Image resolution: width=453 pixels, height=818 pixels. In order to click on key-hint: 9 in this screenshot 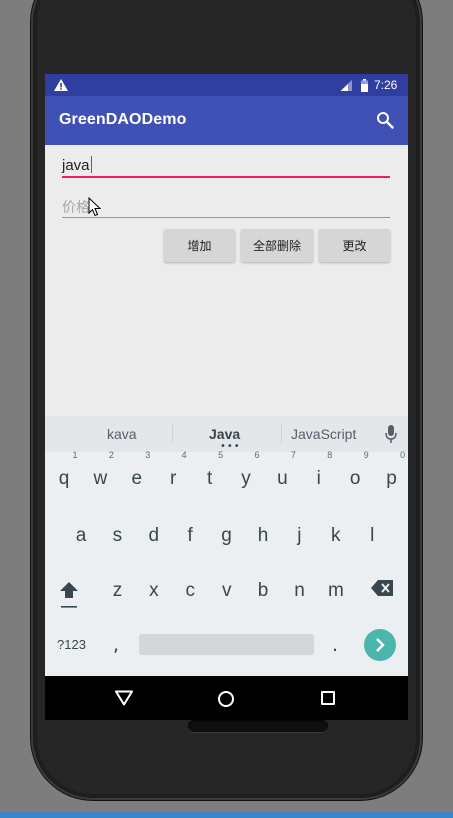, I will do `click(366, 455)`.